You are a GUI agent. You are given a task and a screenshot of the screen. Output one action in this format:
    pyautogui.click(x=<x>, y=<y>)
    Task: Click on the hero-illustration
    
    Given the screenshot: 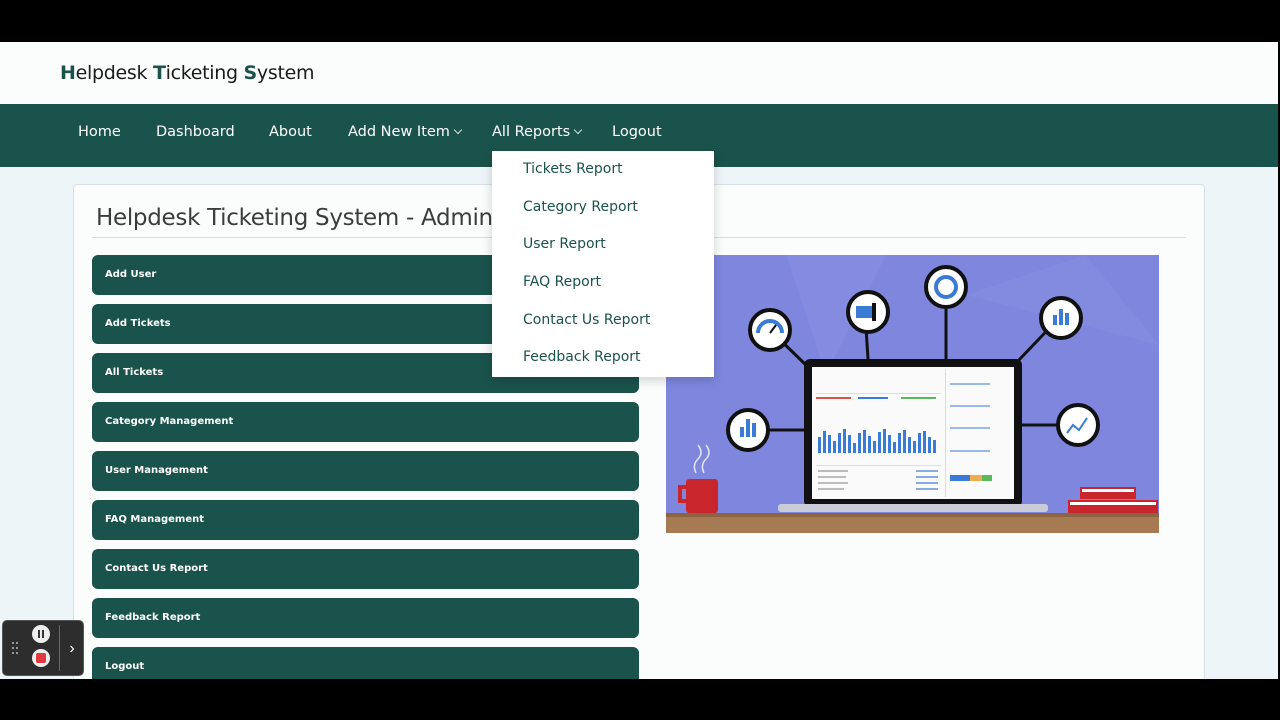 What is the action you would take?
    pyautogui.click(x=912, y=394)
    